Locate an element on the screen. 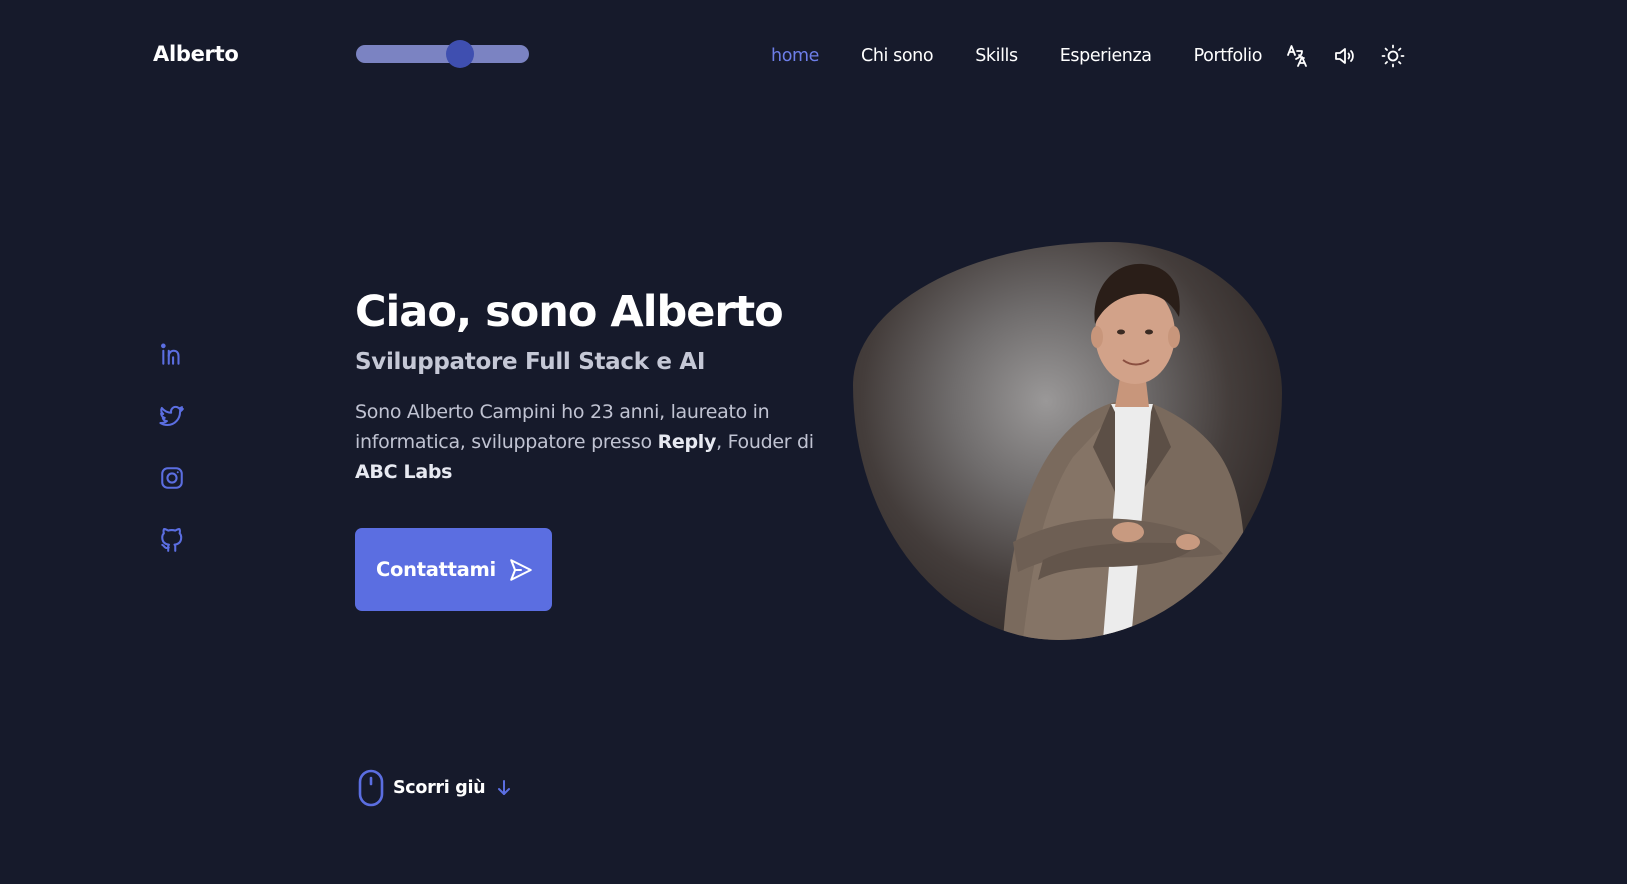  nav-esperienza: Esperienza is located at coordinates (1106, 56).